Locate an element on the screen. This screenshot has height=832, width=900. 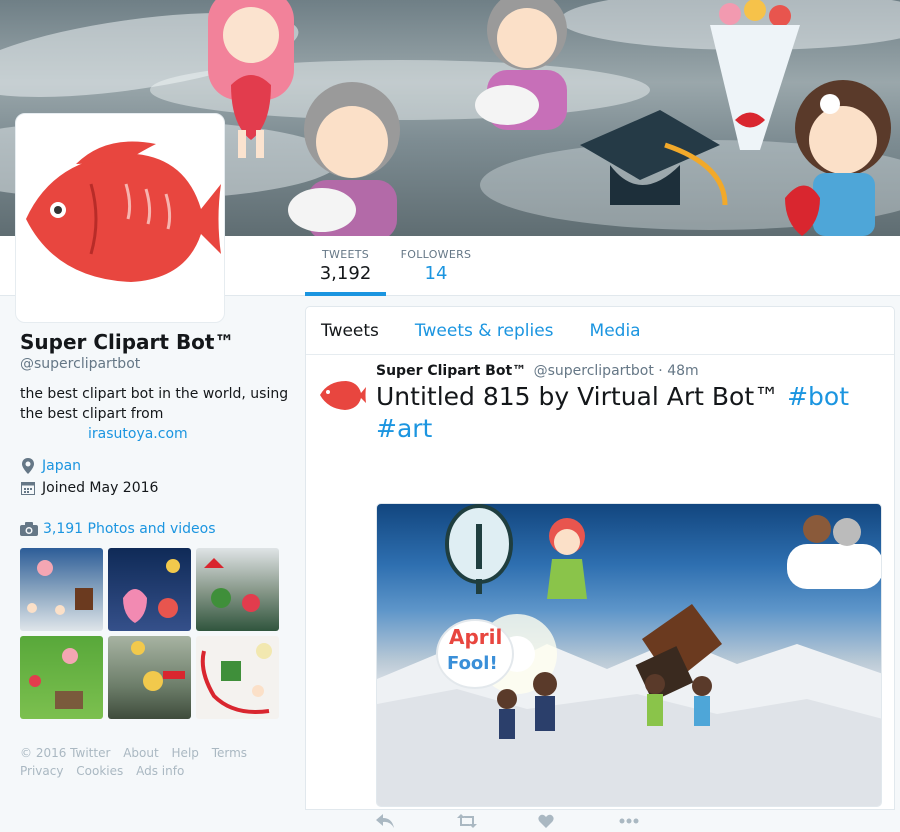
tweet-author-name: Super Clipart Bot™ is located at coordinates (451, 371).